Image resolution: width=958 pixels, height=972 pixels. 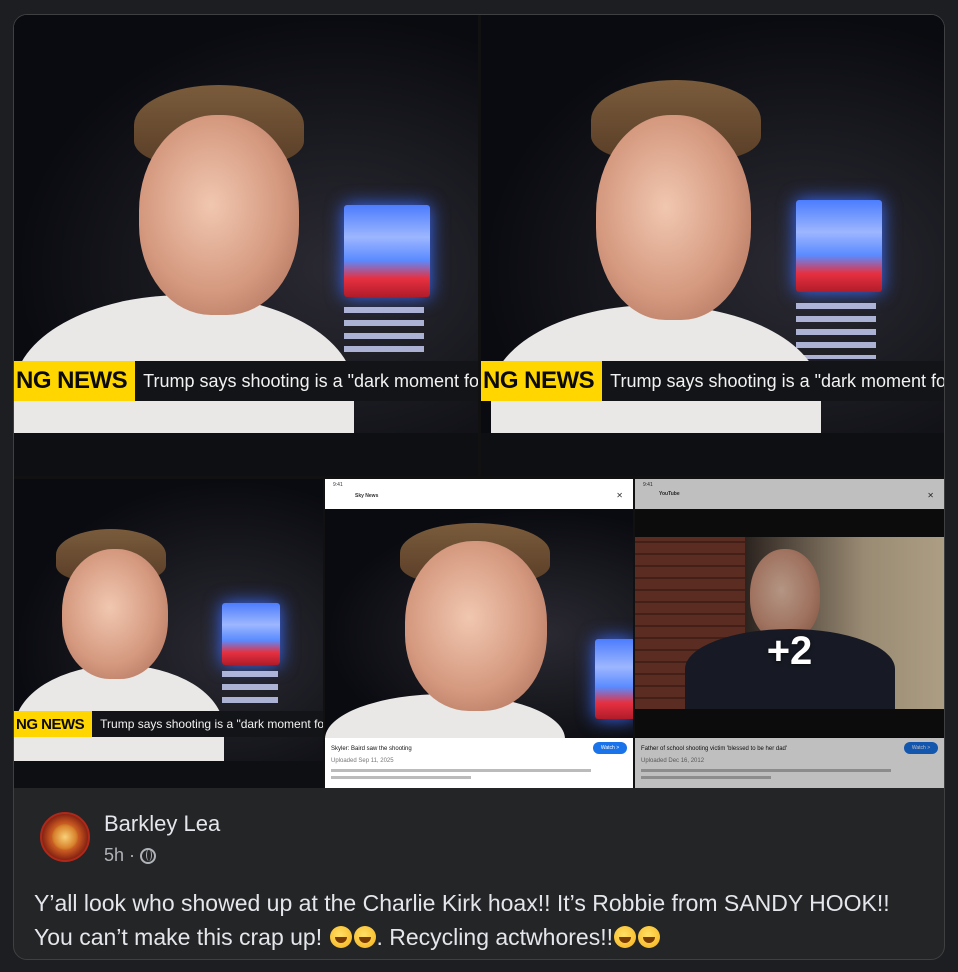 I want to click on post-text-segment: You can’t make this crap up!, so click(x=178, y=937).